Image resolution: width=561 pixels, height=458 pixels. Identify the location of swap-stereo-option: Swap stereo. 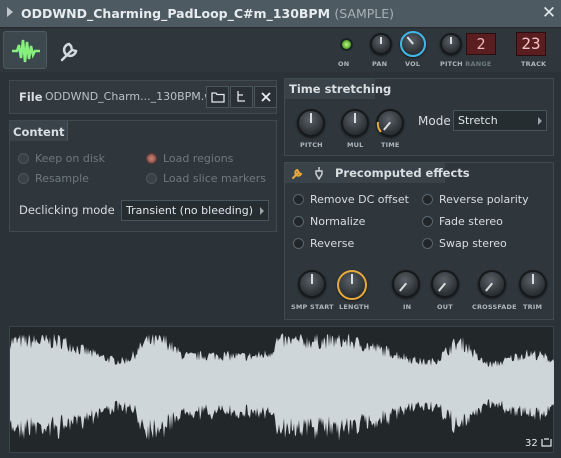
(464, 243).